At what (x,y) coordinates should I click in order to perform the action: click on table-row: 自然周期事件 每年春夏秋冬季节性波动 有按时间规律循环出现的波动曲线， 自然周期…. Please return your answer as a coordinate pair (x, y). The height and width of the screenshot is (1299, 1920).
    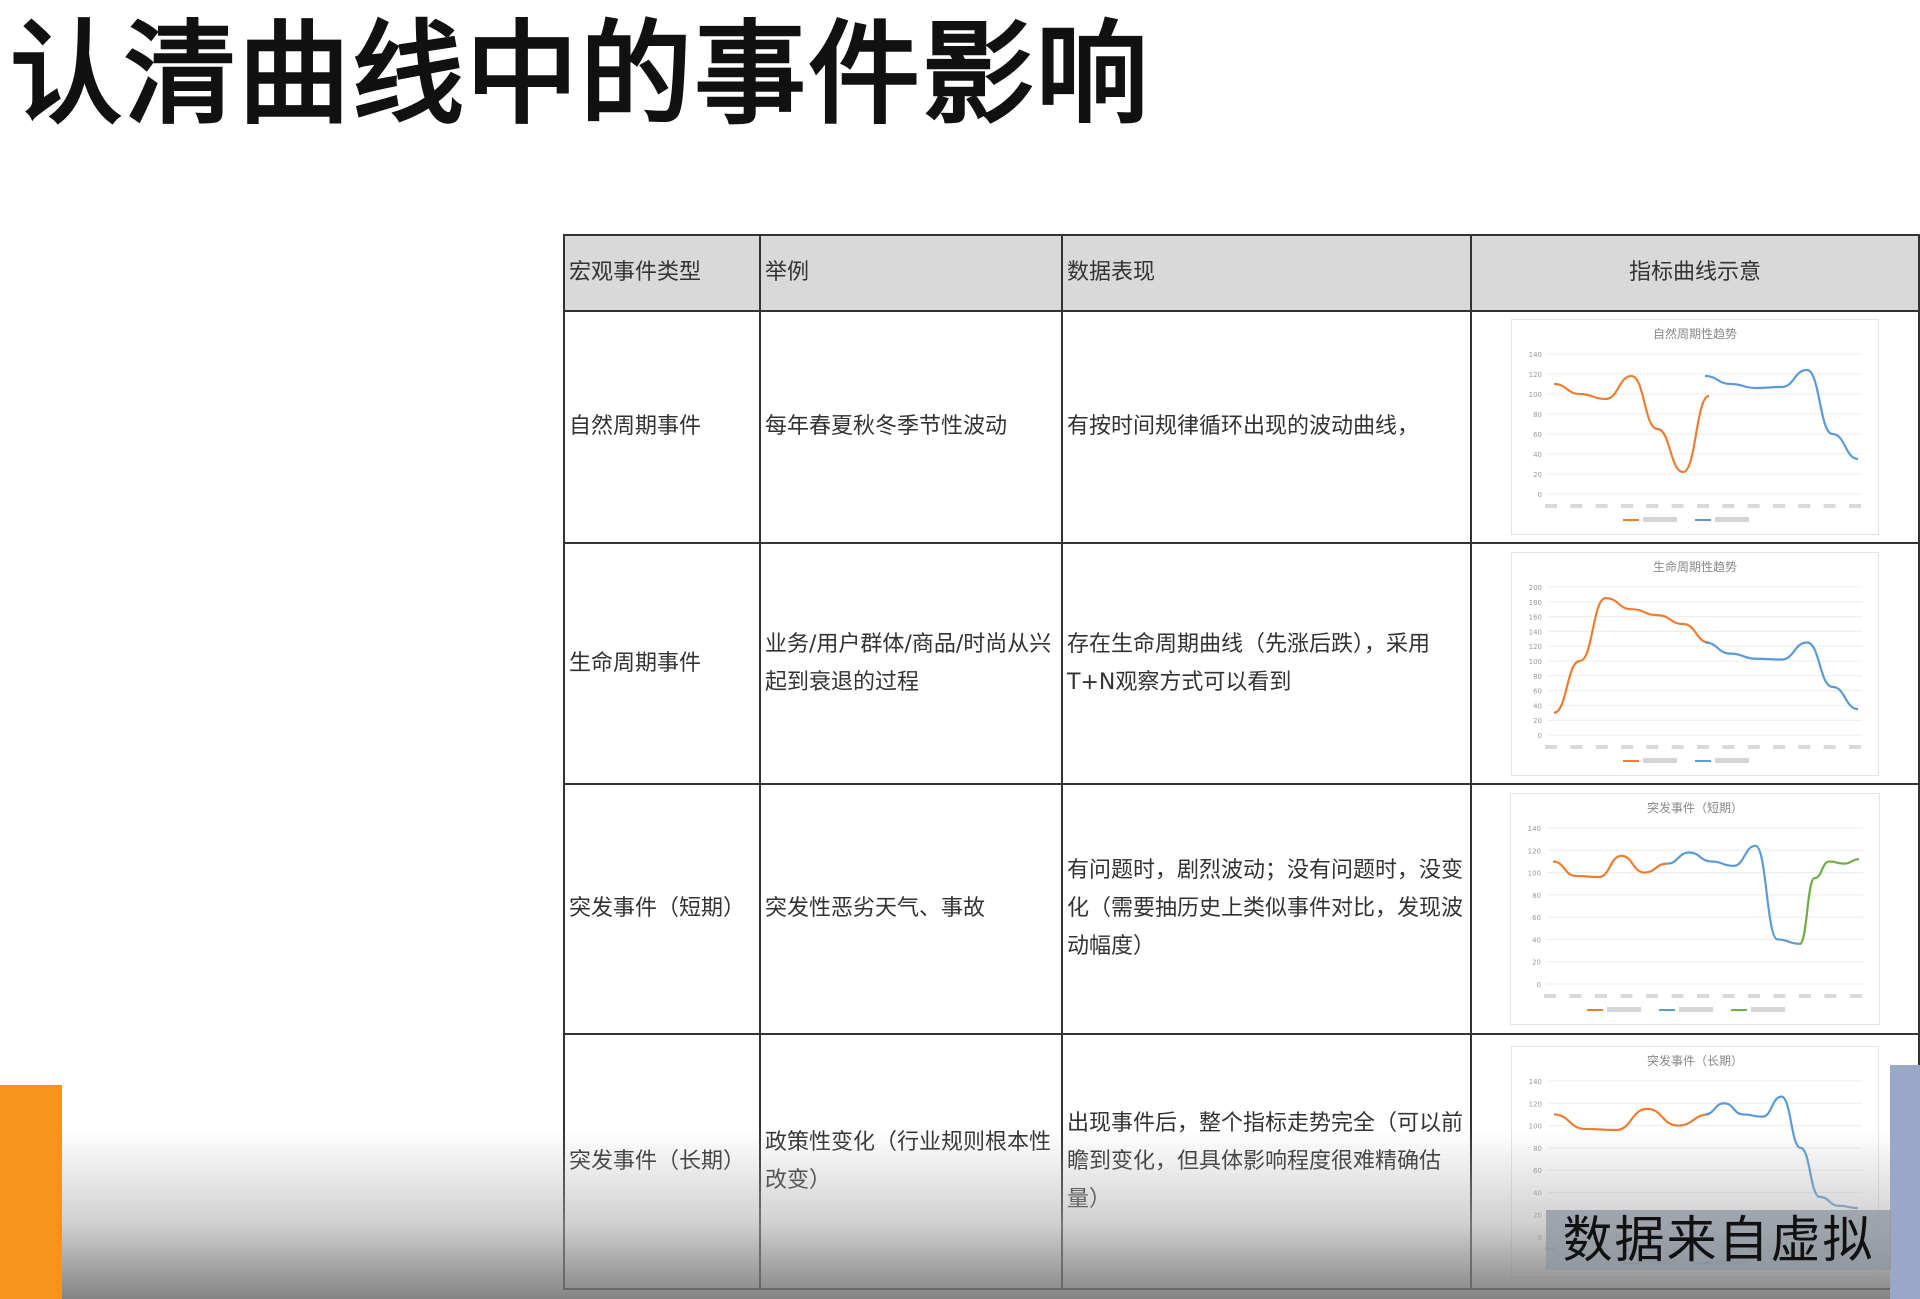
    Looking at the image, I should click on (1241, 427).